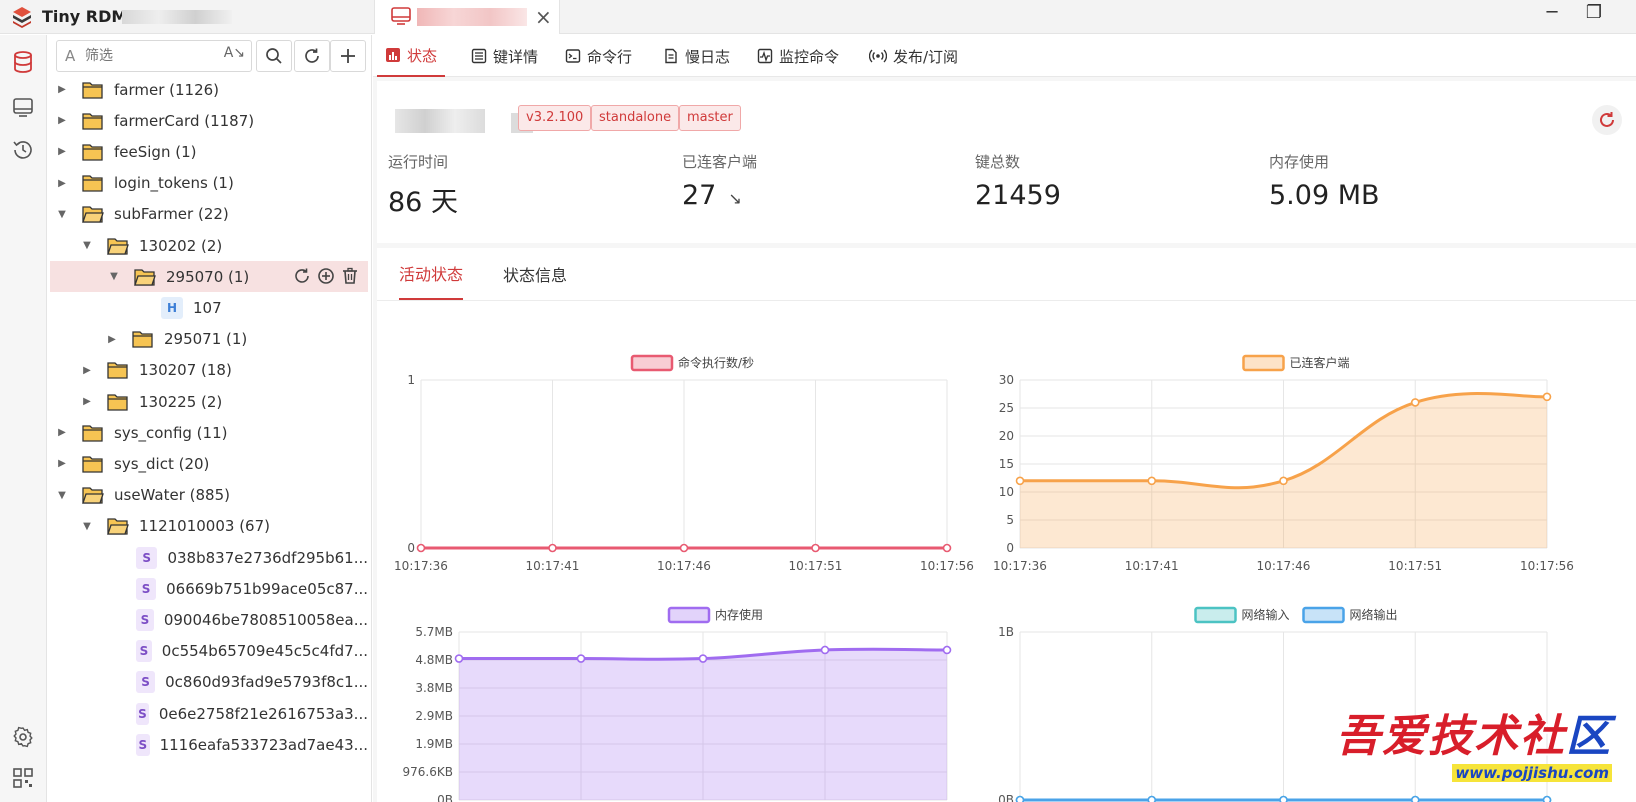  Describe the element at coordinates (1451, 736) in the screenshot. I see `watermark-text-red: 吾爱技术社` at that location.